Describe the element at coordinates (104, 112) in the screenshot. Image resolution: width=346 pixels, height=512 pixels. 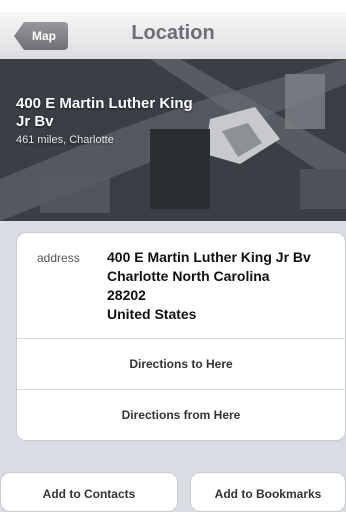
I see `location-title: 400 E Martin Luther King Jr Bv` at that location.